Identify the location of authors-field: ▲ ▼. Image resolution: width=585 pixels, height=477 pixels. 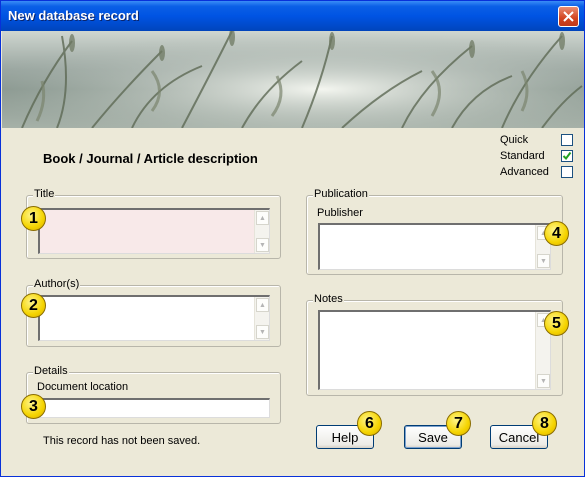
(154, 318).